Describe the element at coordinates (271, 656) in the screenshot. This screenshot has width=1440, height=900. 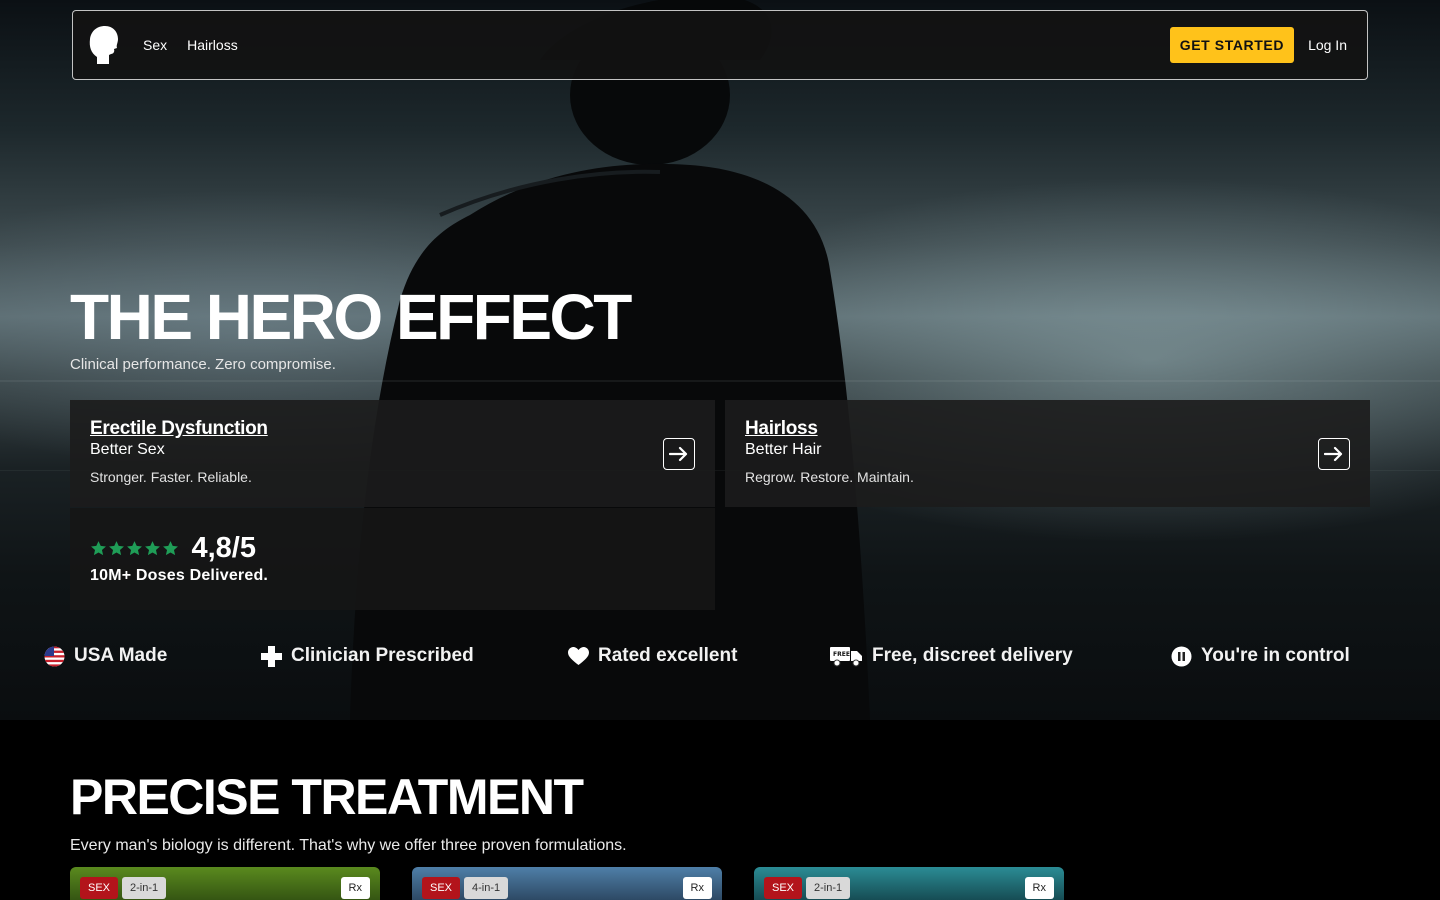
I see `medical-cross-icon` at that location.